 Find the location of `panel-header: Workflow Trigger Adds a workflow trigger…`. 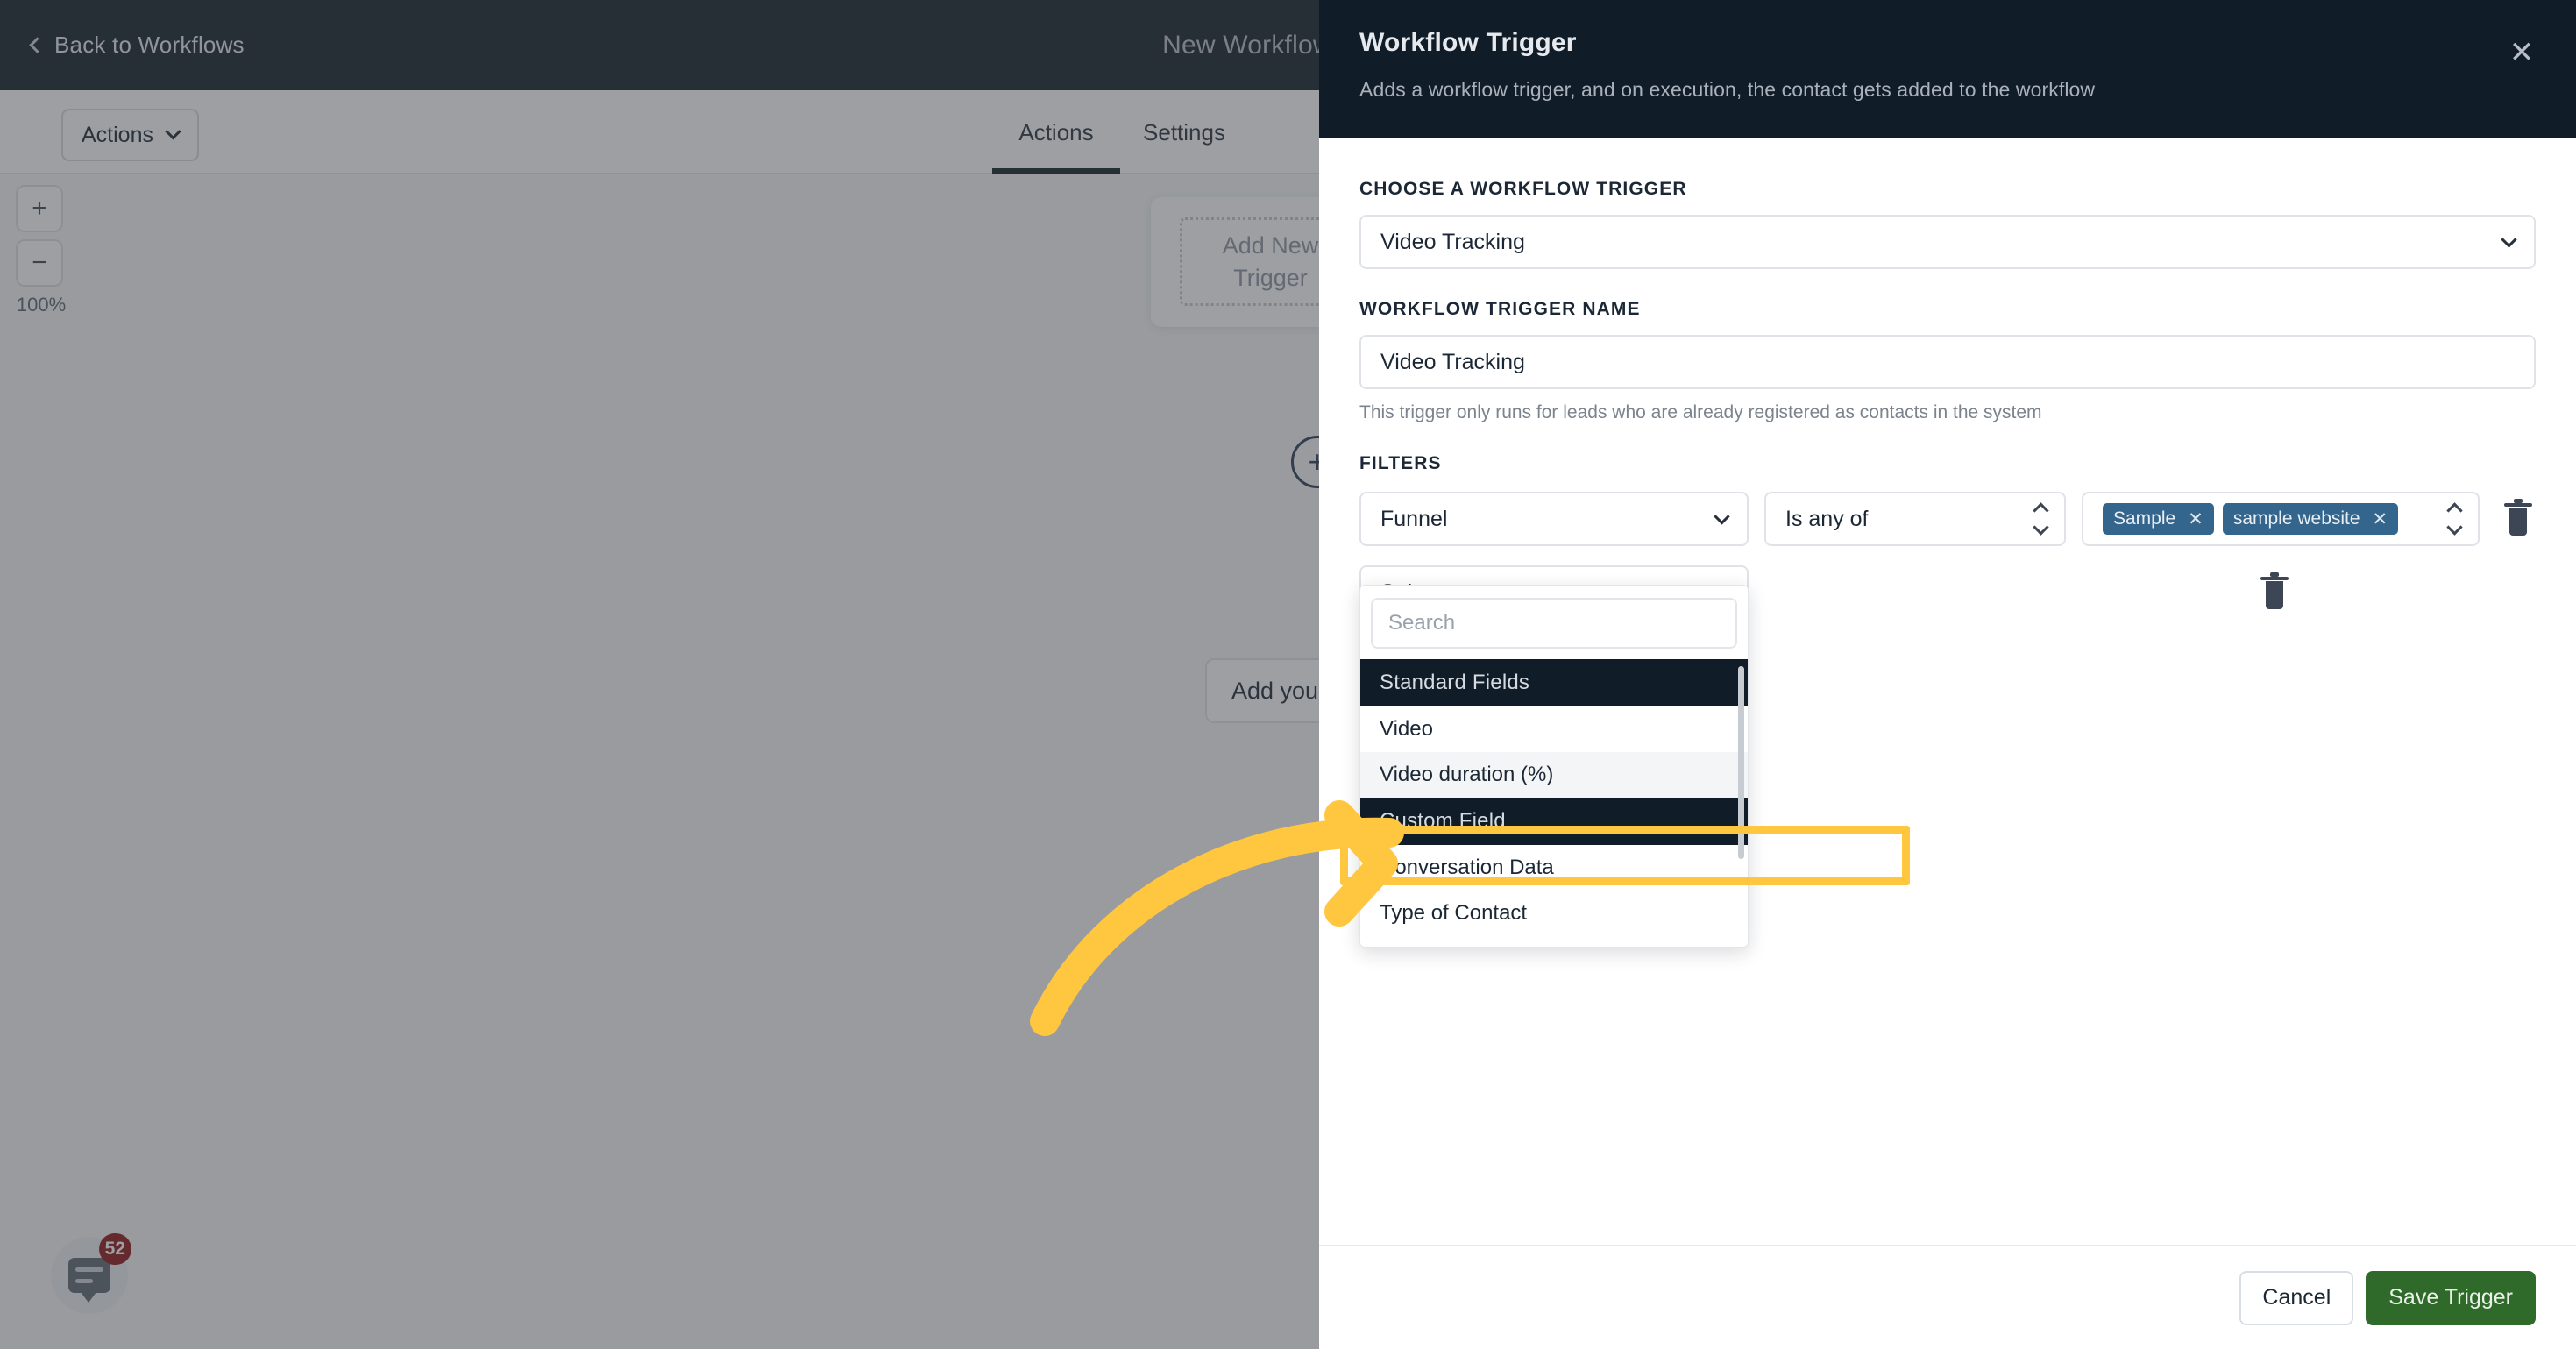

panel-header: Workflow Trigger Adds a workflow trigger… is located at coordinates (1947, 69).